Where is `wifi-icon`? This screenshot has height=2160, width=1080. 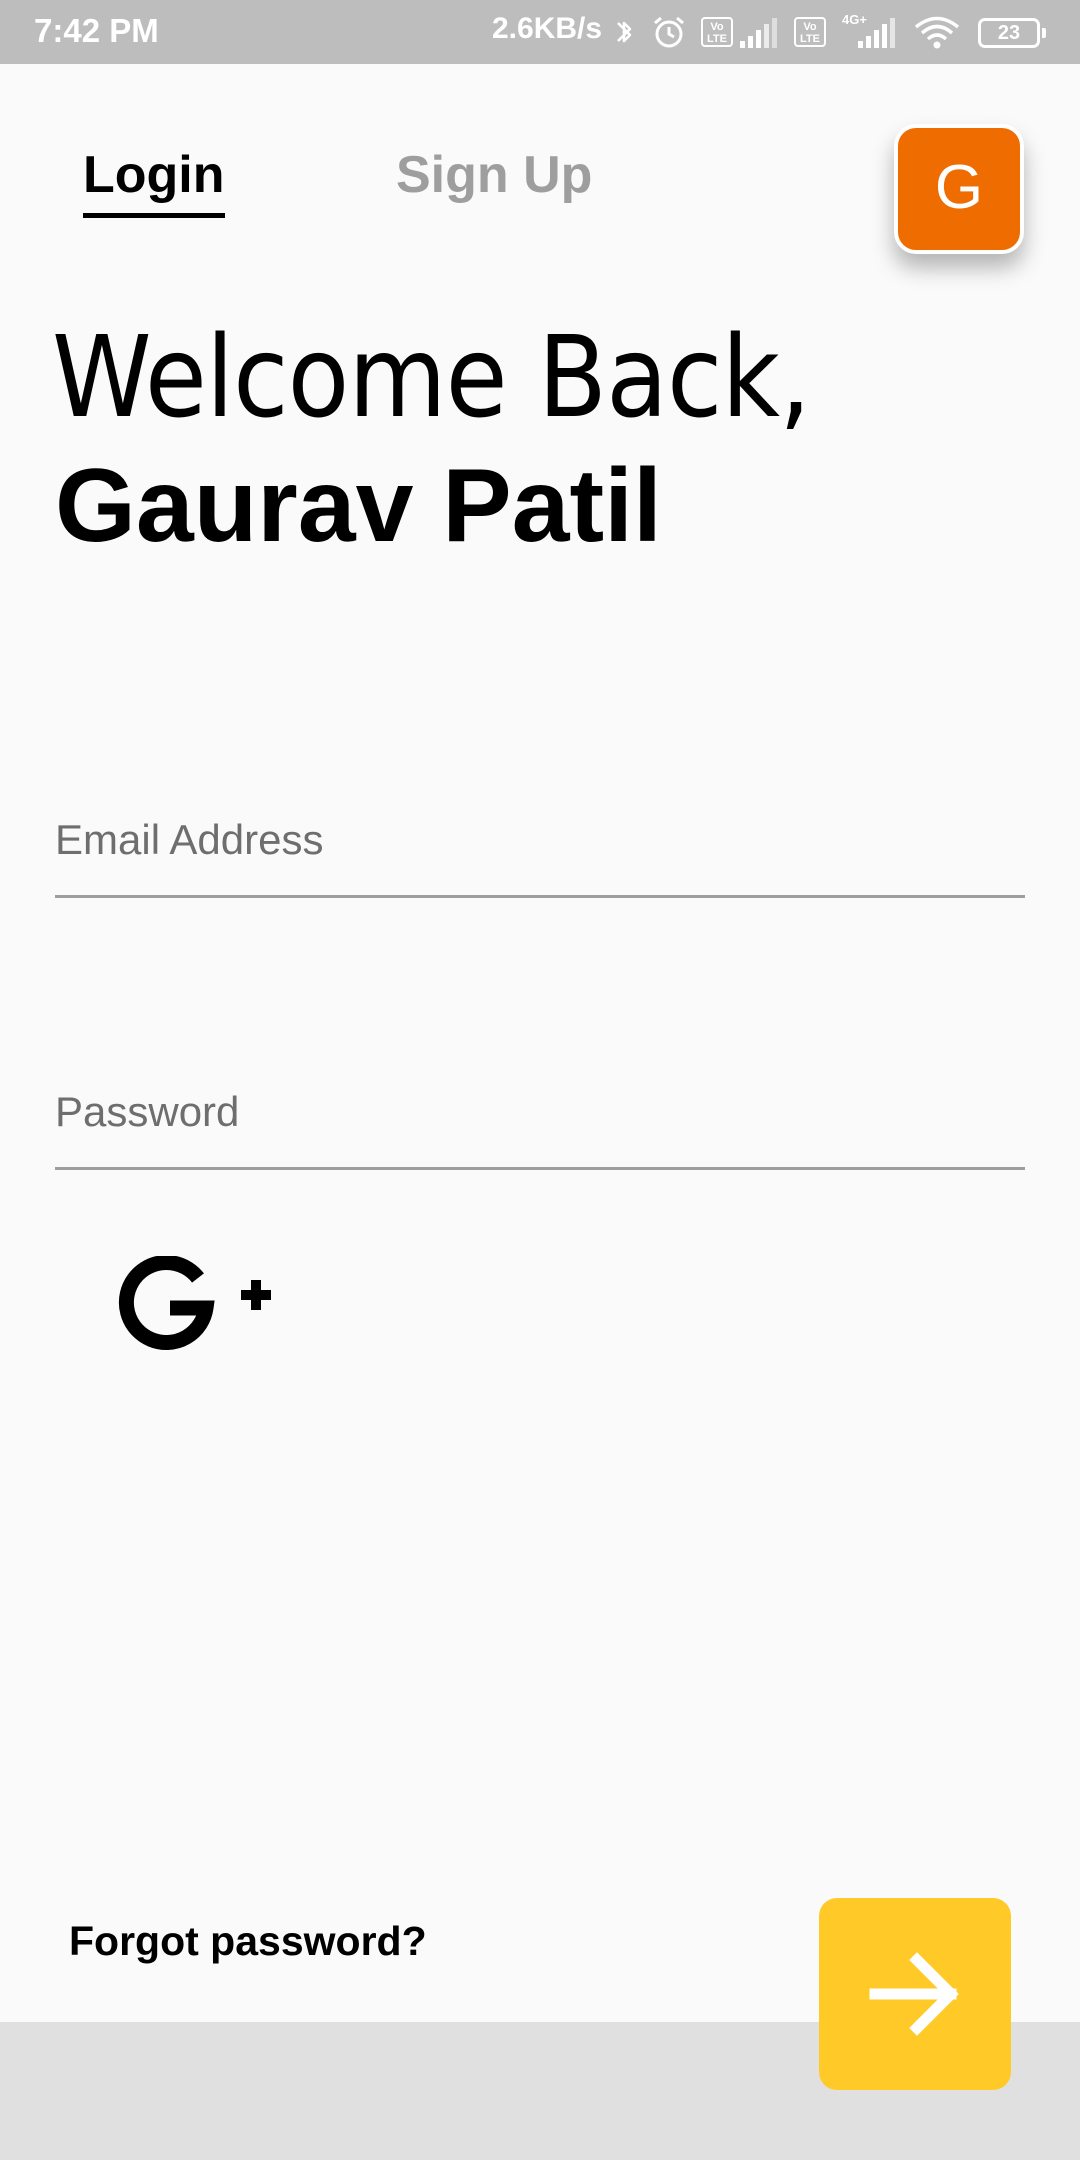
wifi-icon is located at coordinates (937, 32).